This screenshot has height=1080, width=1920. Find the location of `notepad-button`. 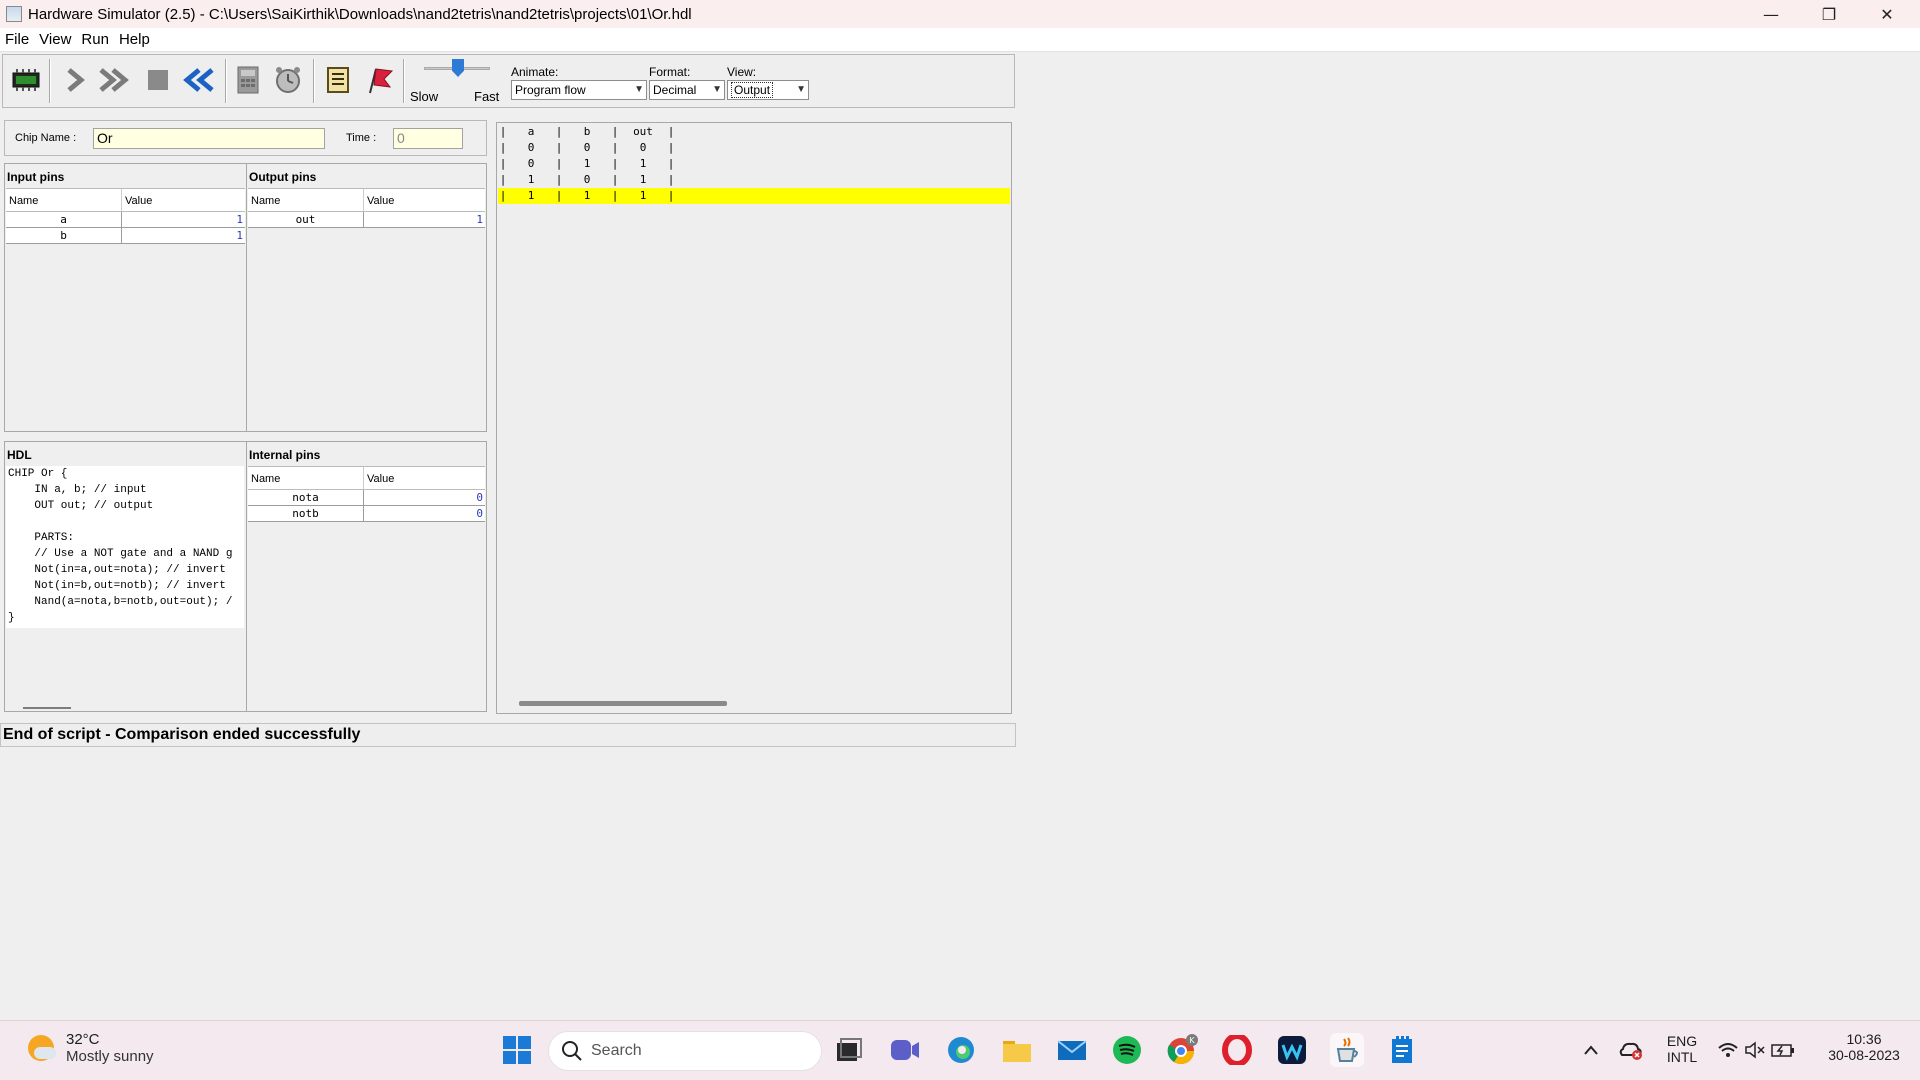

notepad-button is located at coordinates (1402, 1050).